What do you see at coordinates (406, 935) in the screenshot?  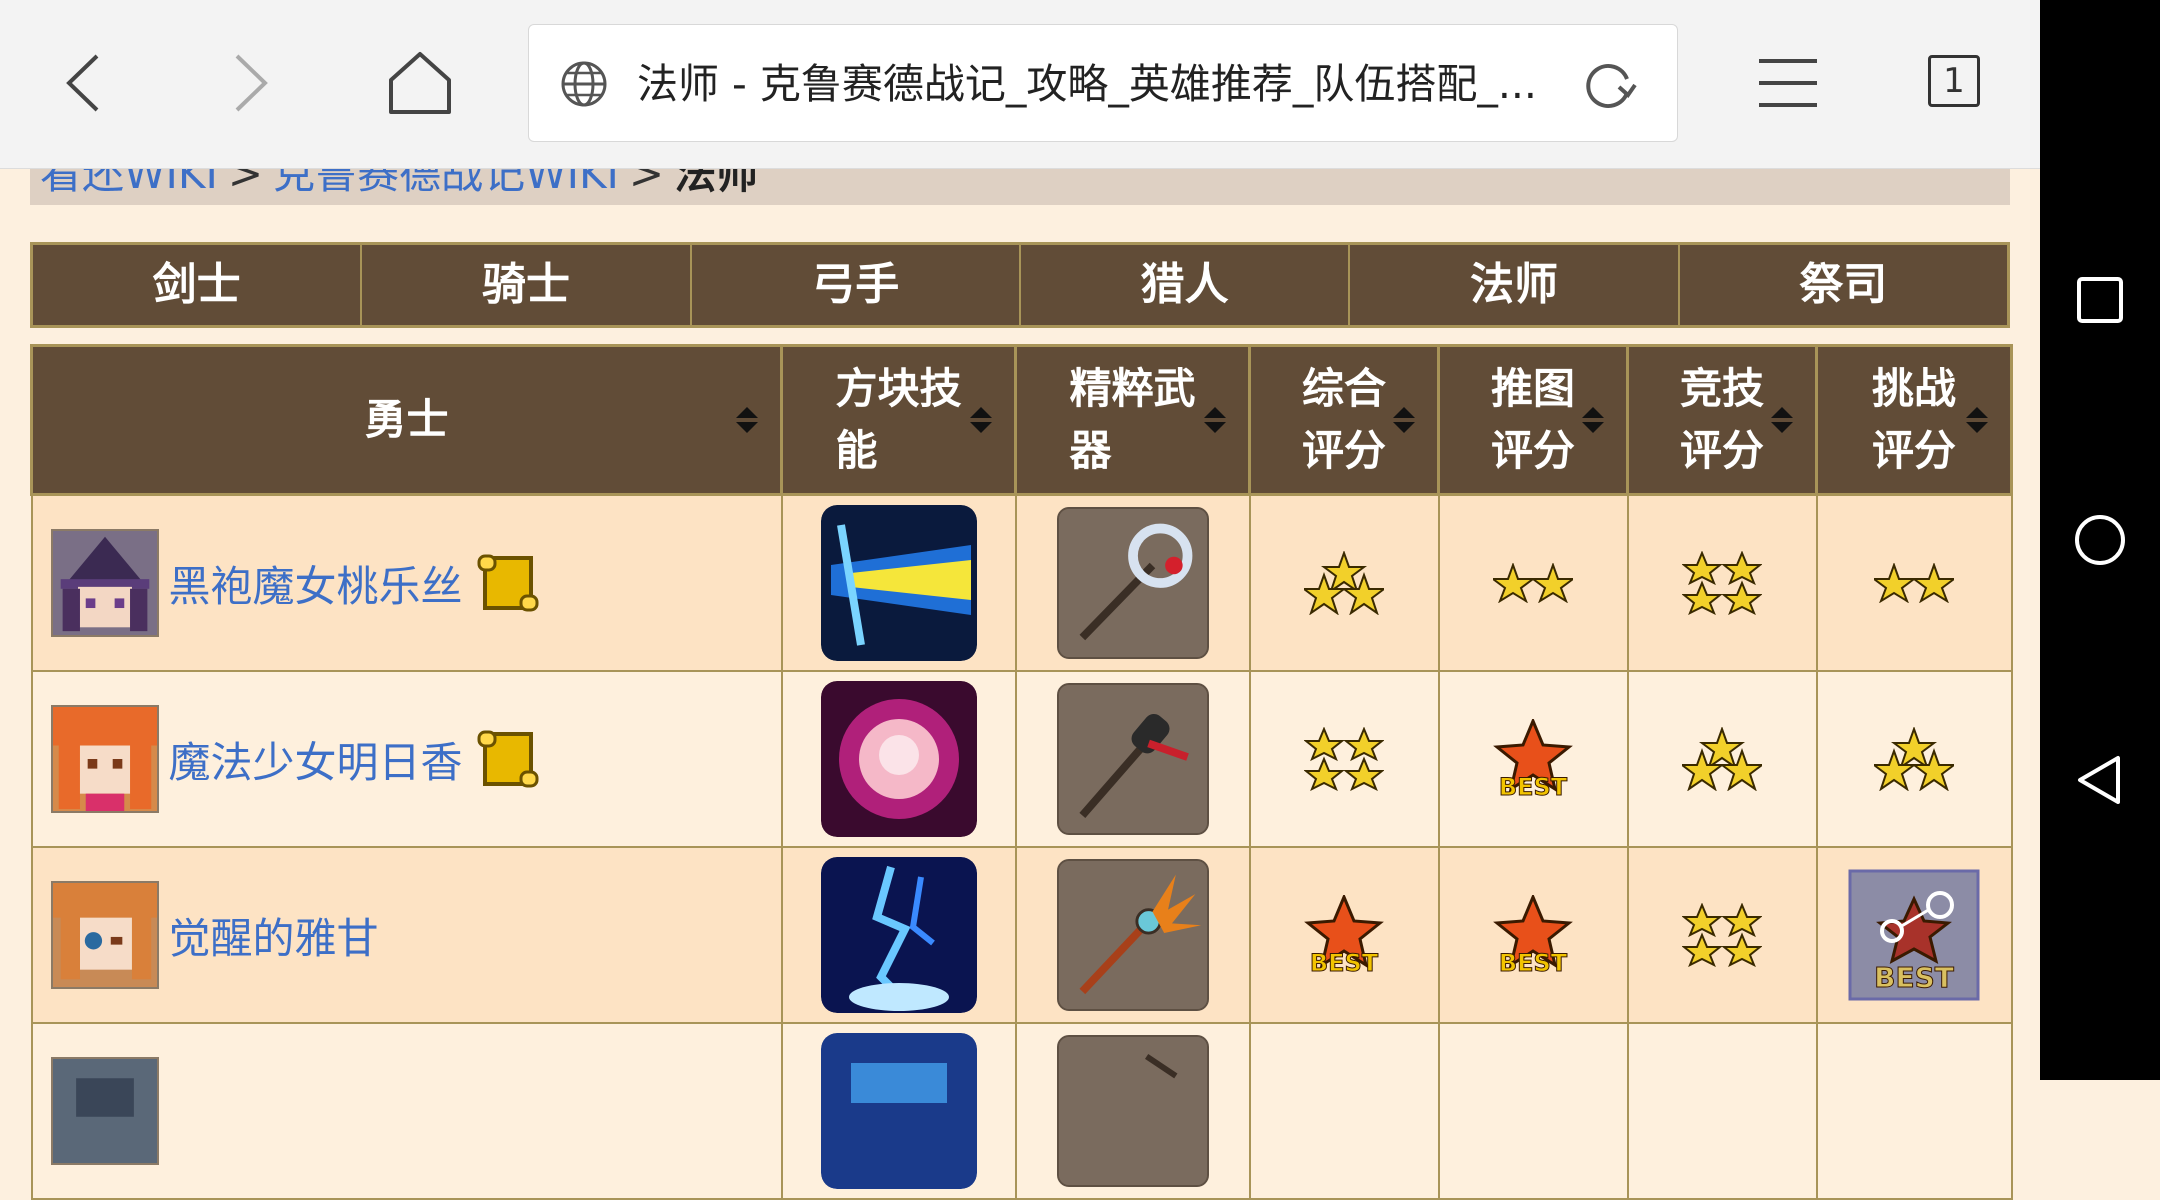 I see `hero-cell: 觉醒的雅甘` at bounding box center [406, 935].